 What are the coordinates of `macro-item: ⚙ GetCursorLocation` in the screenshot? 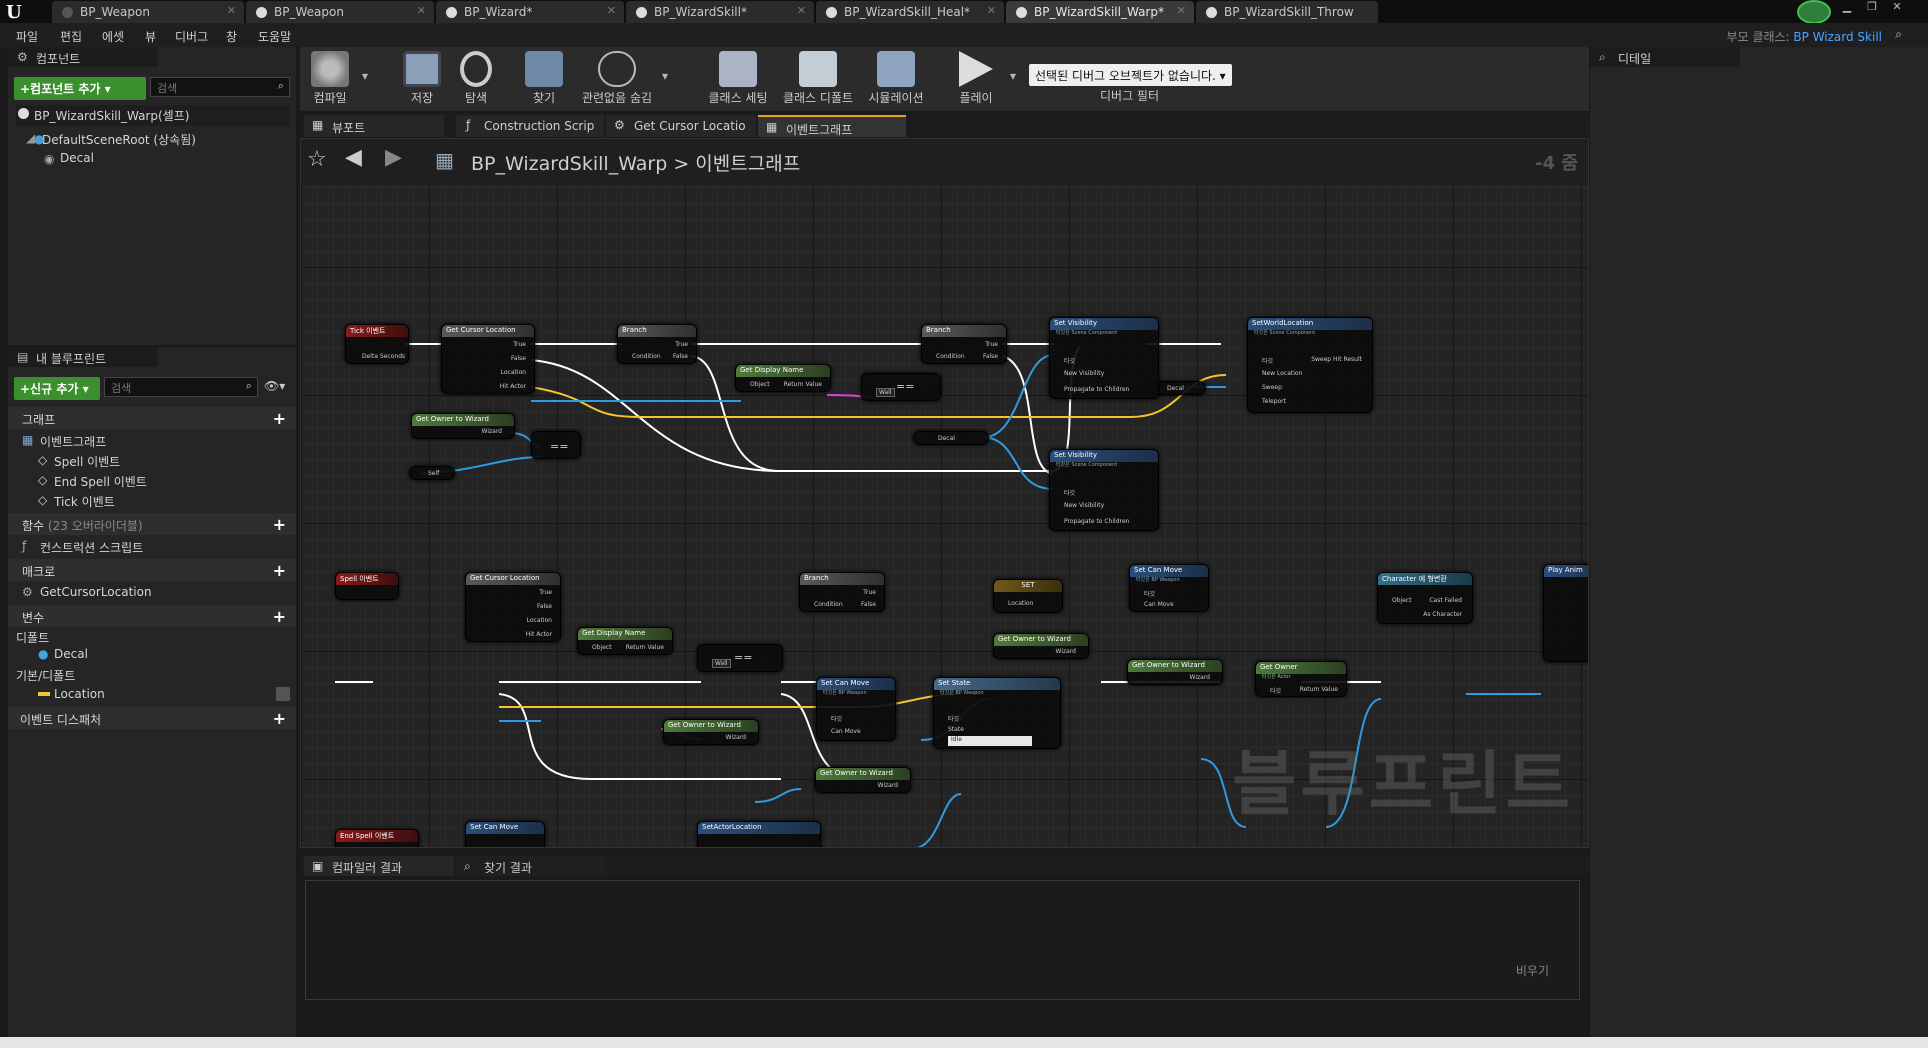 It's located at (87, 592).